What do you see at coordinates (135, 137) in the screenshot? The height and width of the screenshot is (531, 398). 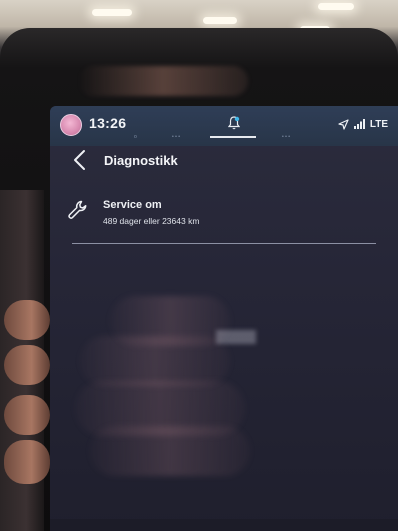 I see `tab-indicator: o` at bounding box center [135, 137].